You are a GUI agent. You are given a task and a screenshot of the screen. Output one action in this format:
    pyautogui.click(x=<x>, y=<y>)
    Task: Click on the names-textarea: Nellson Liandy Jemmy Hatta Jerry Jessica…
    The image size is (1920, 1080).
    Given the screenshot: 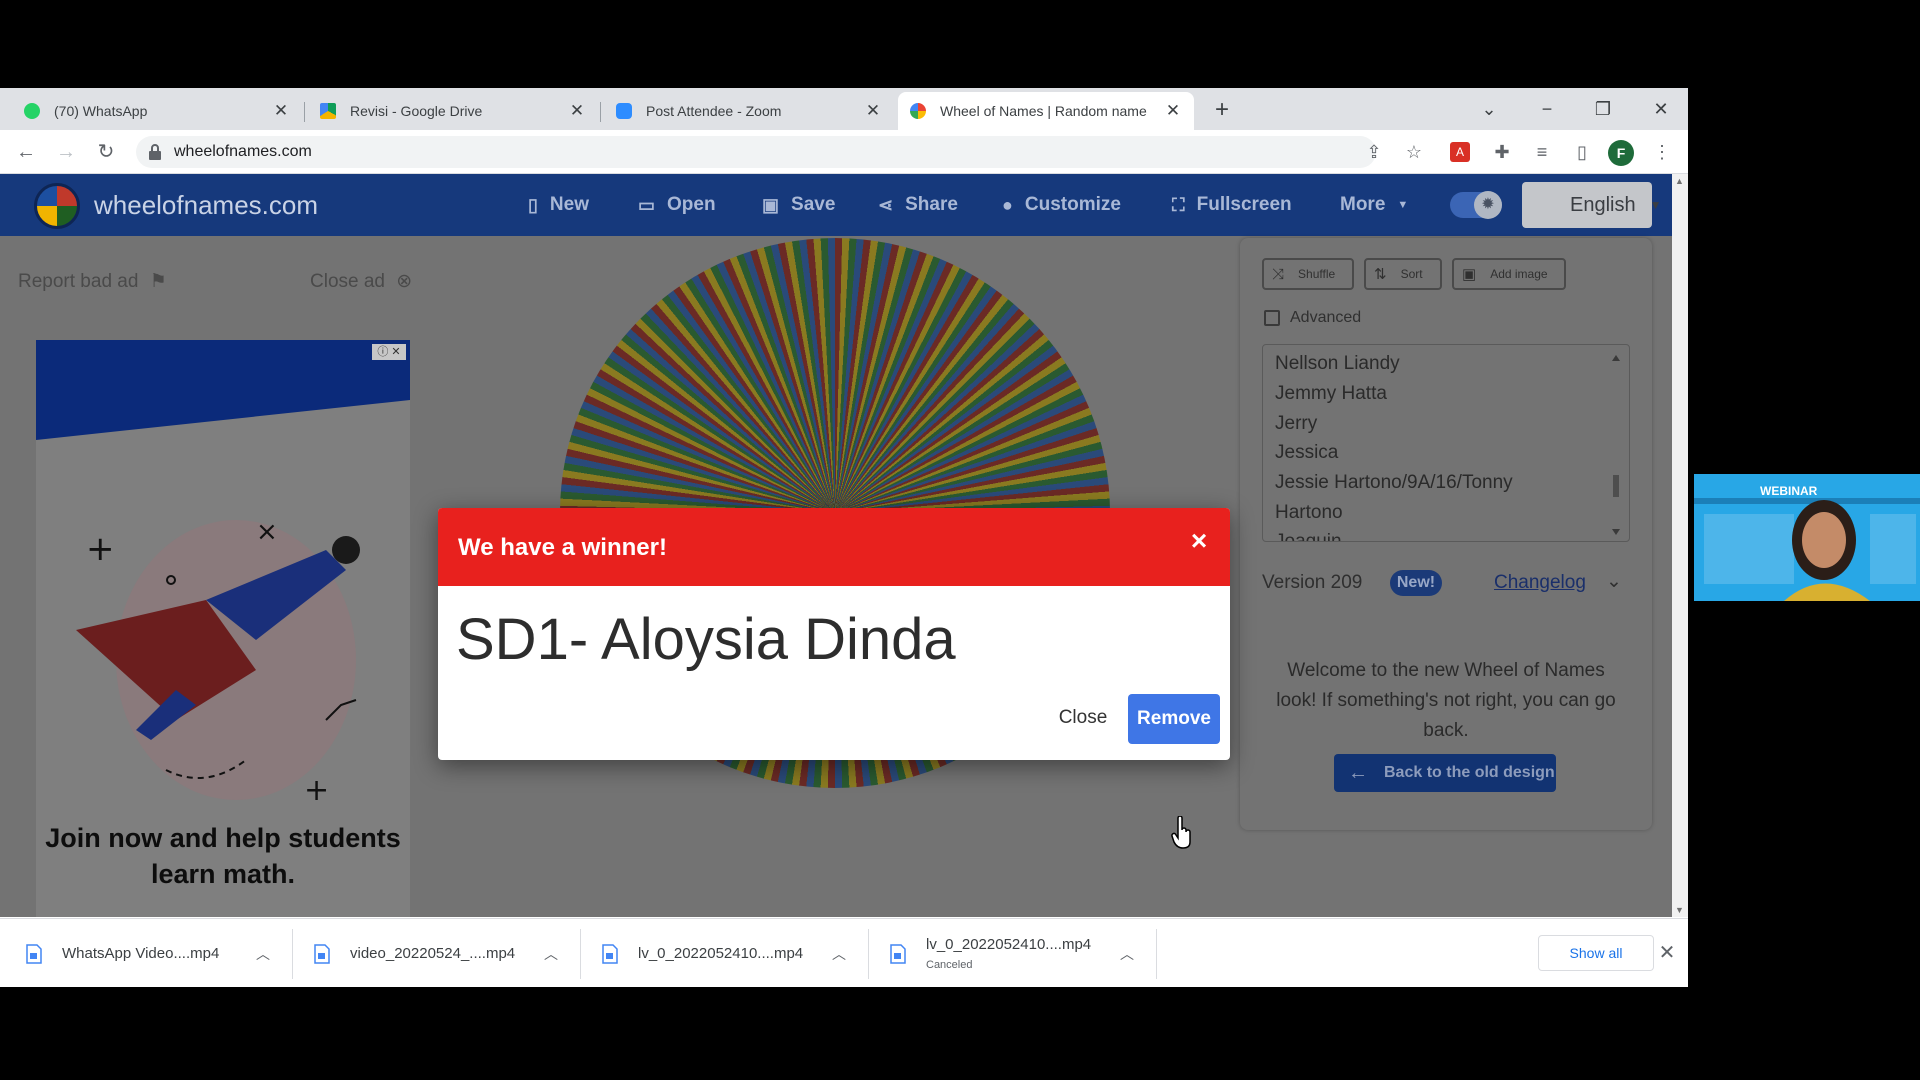 What is the action you would take?
    pyautogui.click(x=1446, y=443)
    